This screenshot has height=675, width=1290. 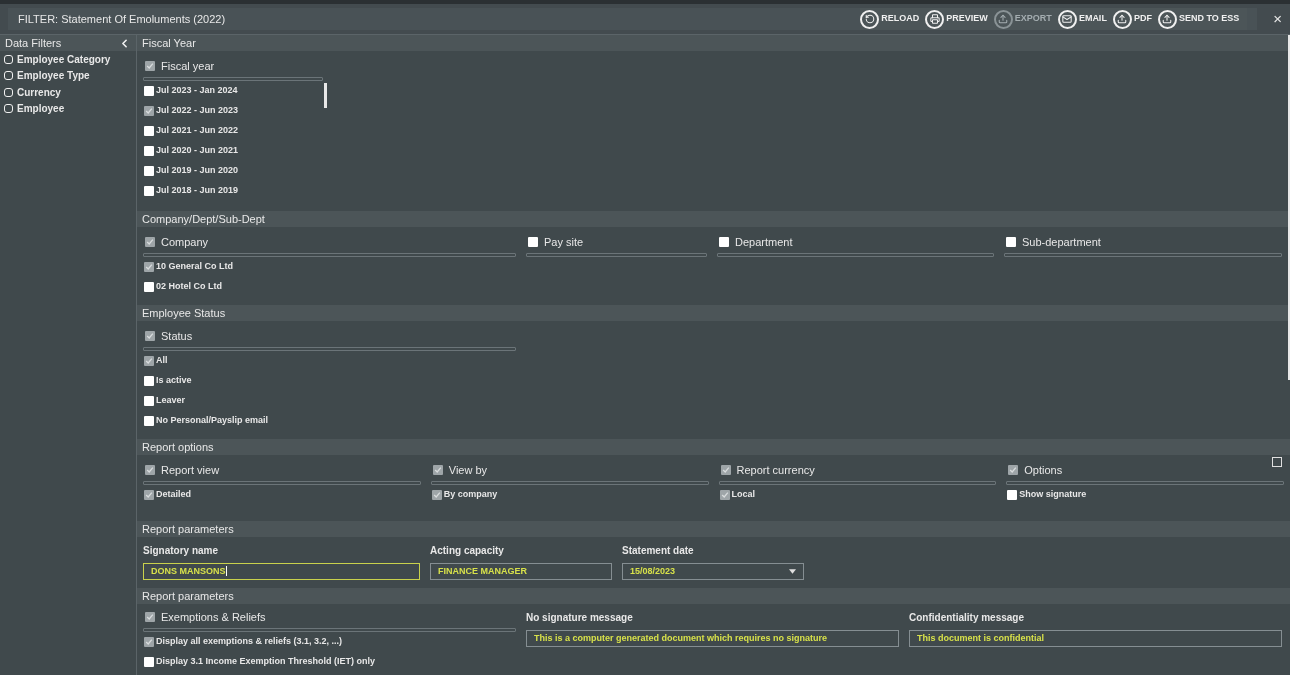 I want to click on toolbar-button: EMAIL, so click(x=1082, y=19).